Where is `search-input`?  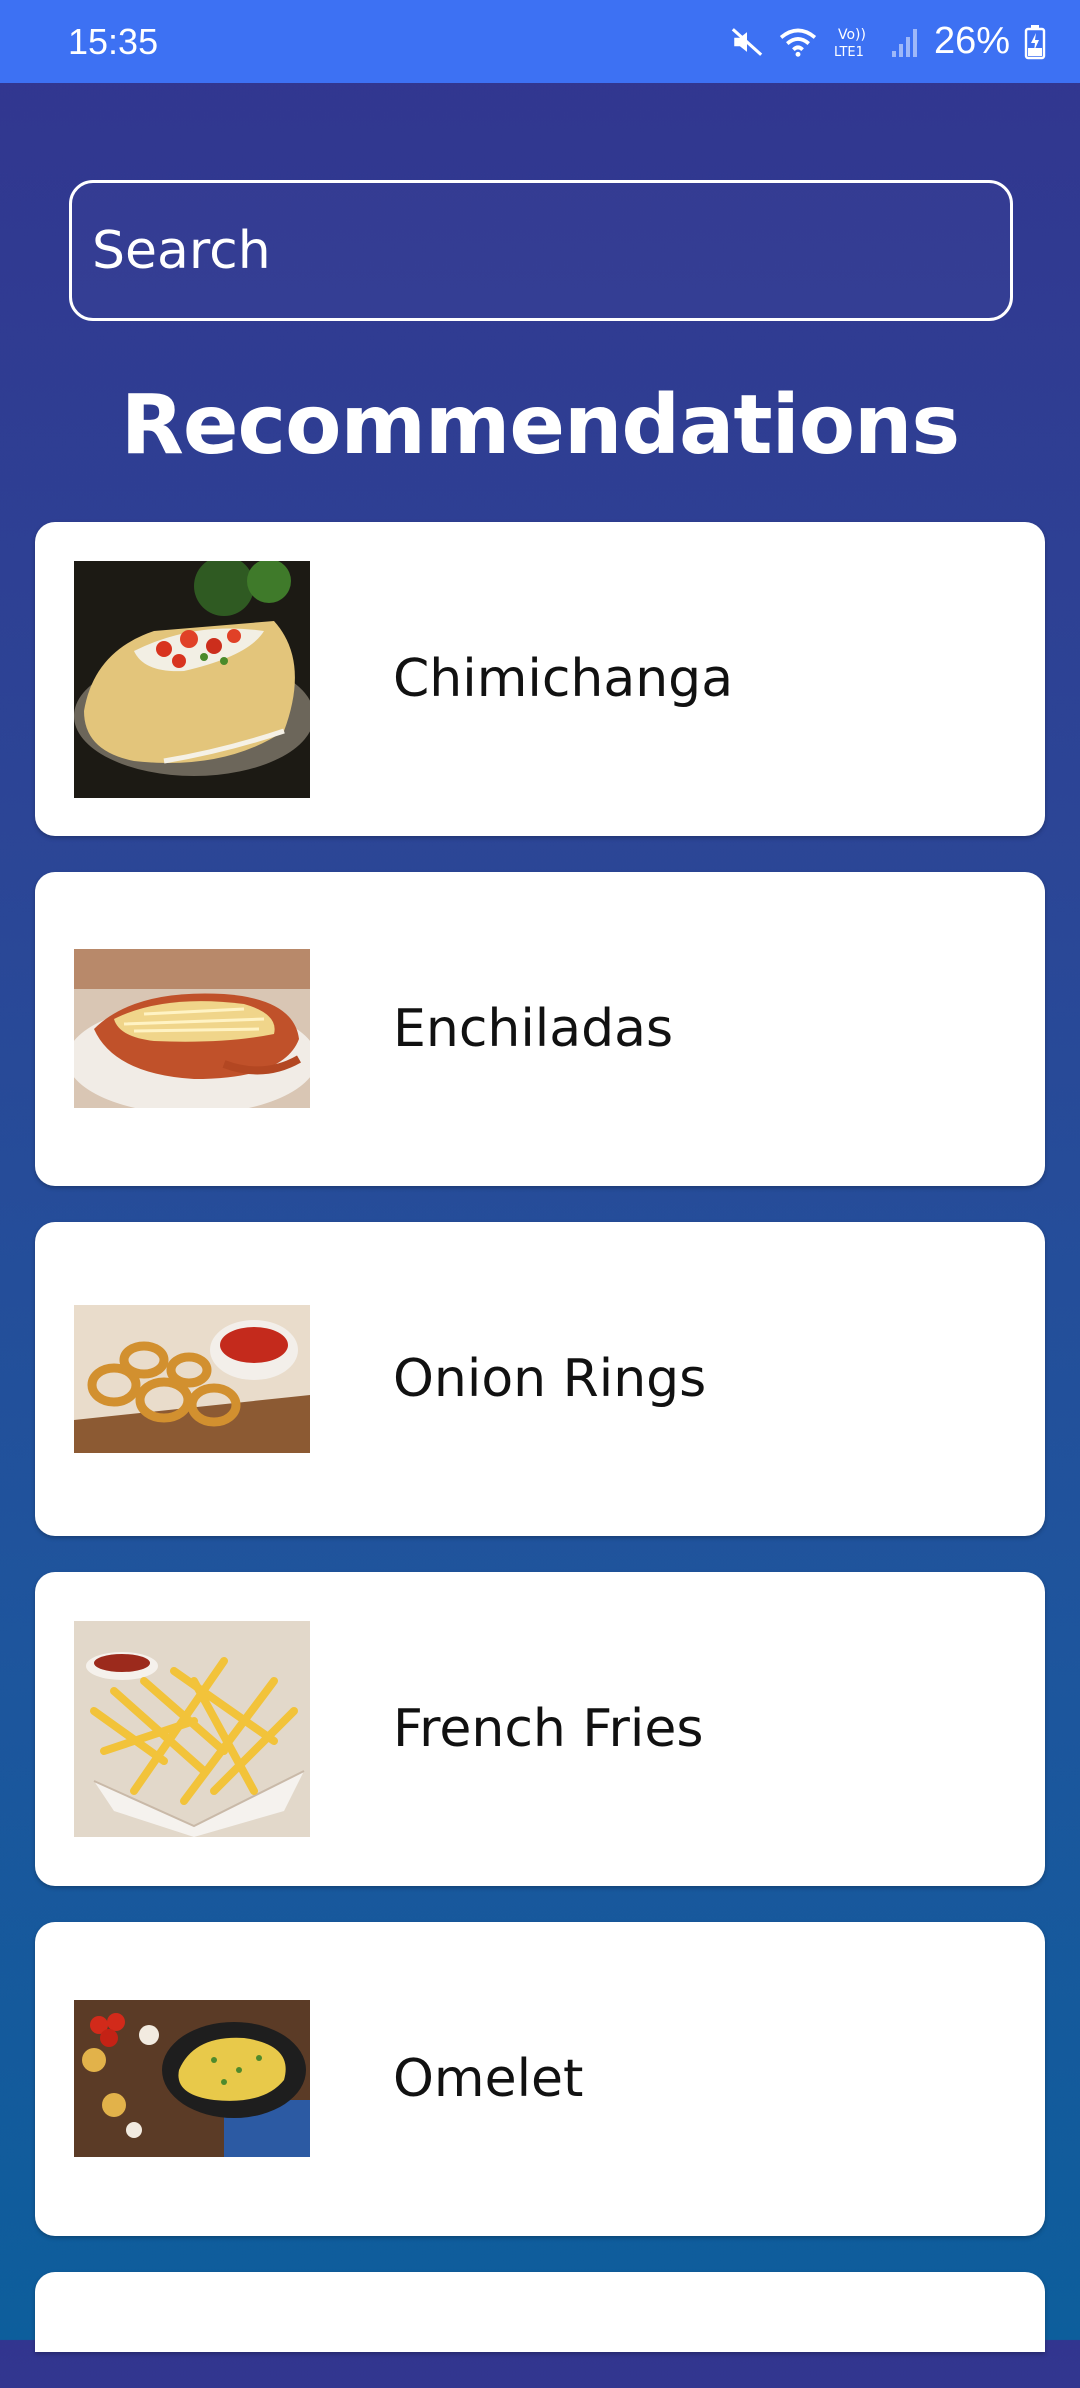 search-input is located at coordinates (550, 250).